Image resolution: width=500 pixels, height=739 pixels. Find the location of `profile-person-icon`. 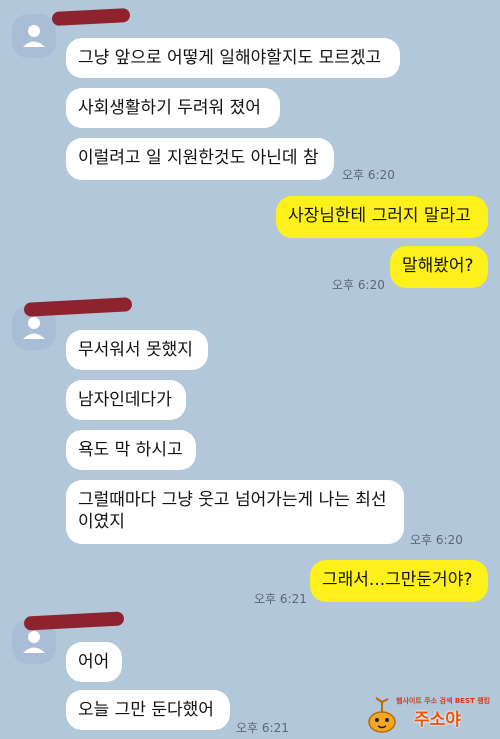

profile-person-icon is located at coordinates (34, 36).